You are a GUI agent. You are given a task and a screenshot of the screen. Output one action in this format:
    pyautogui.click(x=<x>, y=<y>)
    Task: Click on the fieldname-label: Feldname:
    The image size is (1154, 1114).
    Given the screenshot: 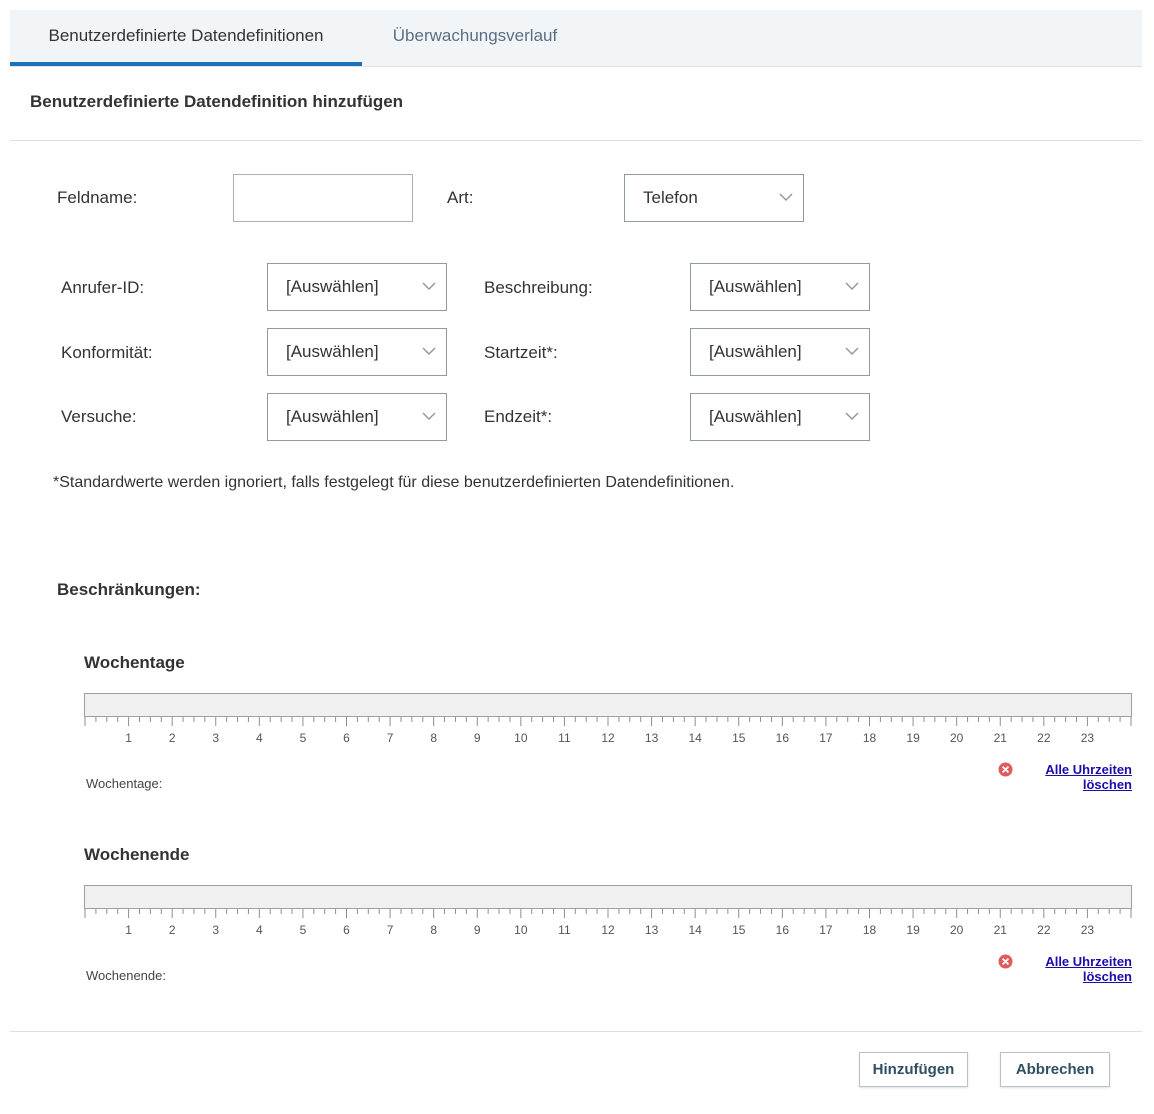 What is the action you would take?
    pyautogui.click(x=97, y=197)
    